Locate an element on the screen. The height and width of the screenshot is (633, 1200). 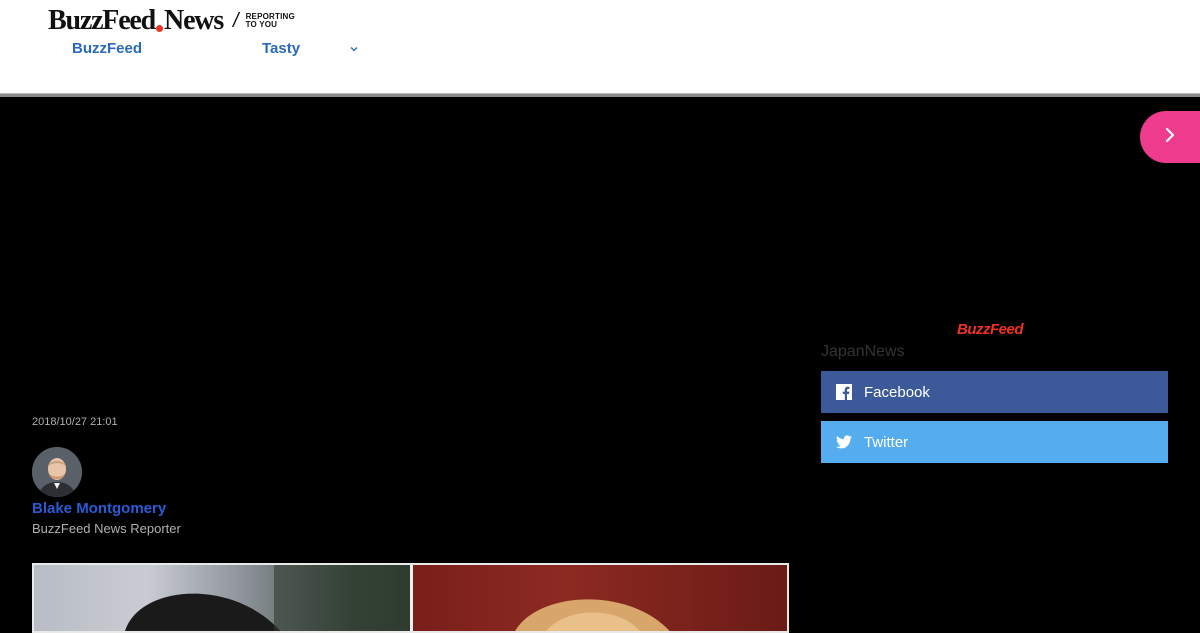
facebook-icon is located at coordinates (844, 392).